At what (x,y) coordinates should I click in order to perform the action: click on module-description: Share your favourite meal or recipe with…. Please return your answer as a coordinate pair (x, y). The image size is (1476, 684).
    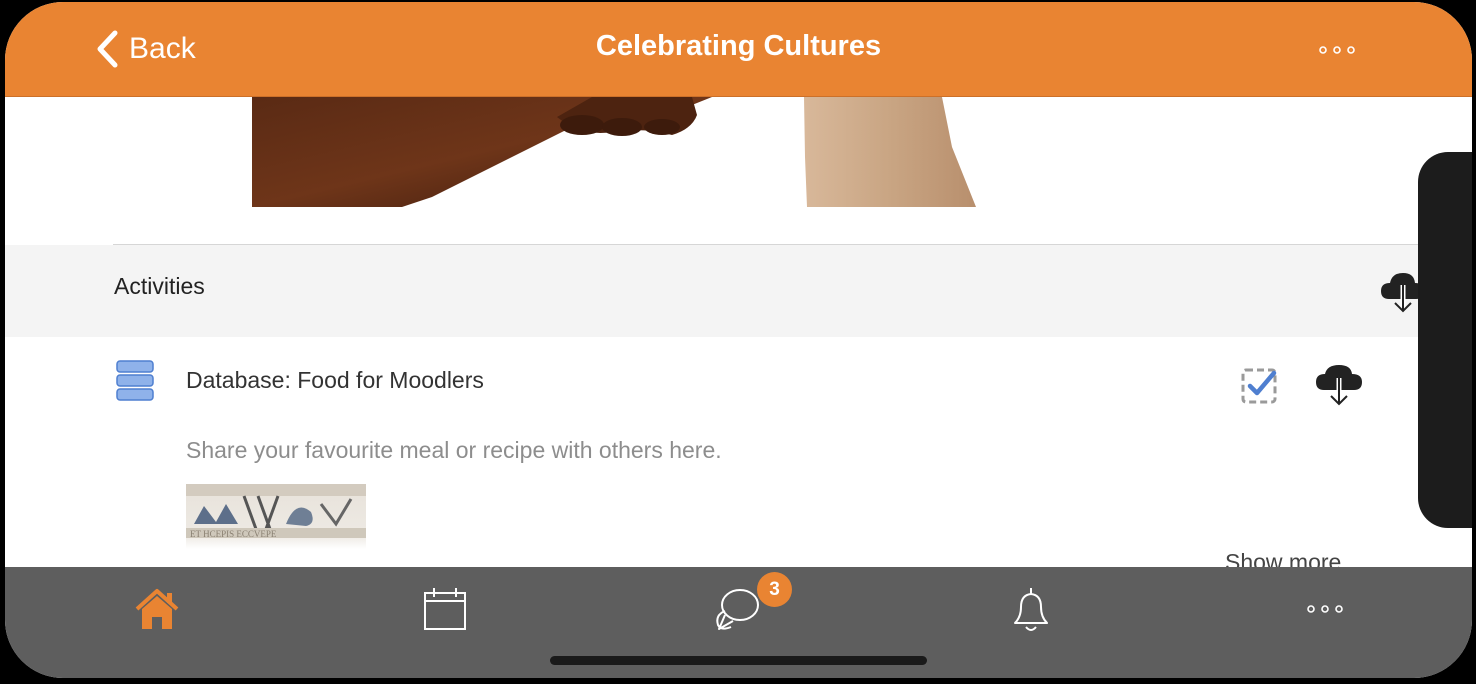
    Looking at the image, I should click on (454, 450).